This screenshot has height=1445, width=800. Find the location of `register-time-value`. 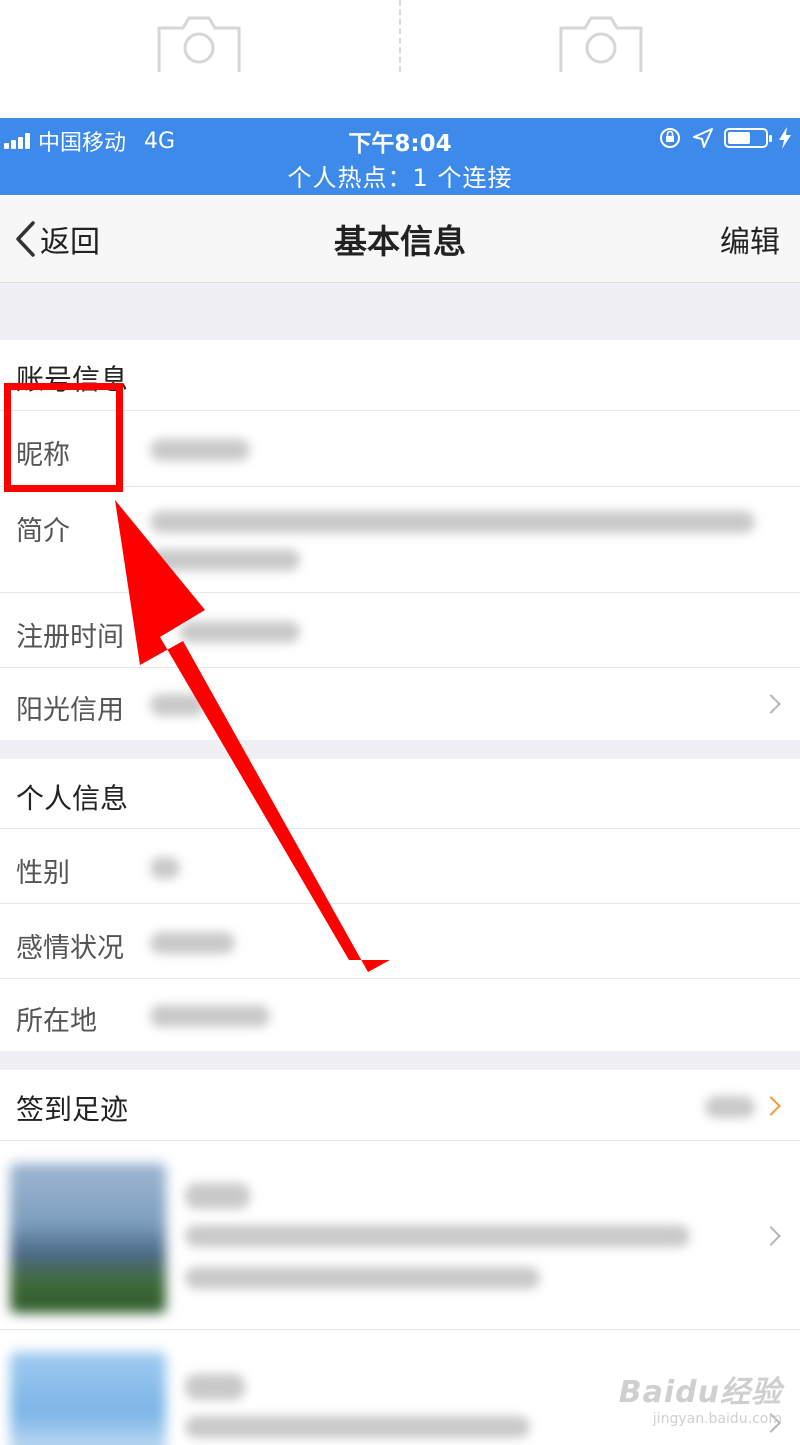

register-time-value is located at coordinates (240, 632).